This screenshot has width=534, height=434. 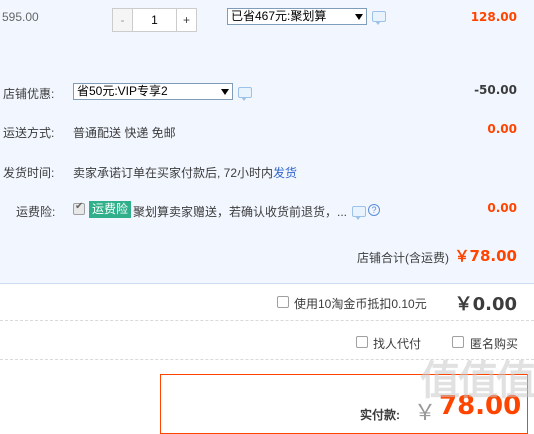 I want to click on item-subtotal: 128.00, so click(x=493, y=17).